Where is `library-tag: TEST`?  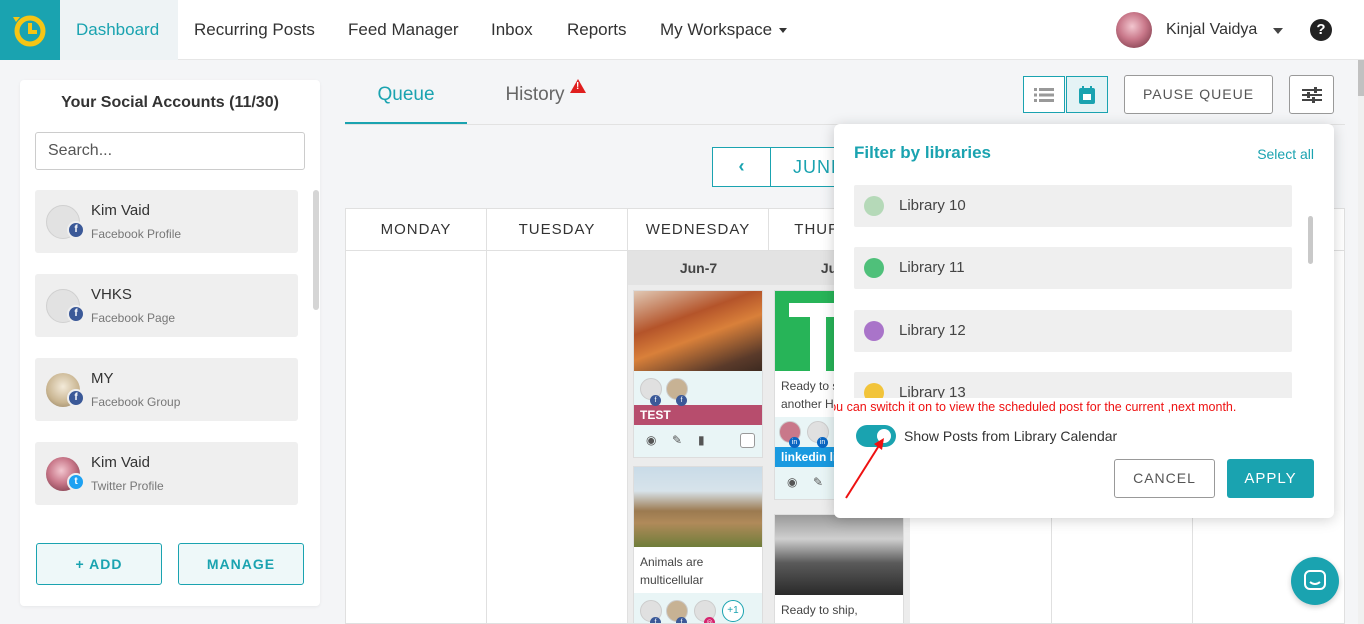
library-tag: TEST is located at coordinates (698, 415).